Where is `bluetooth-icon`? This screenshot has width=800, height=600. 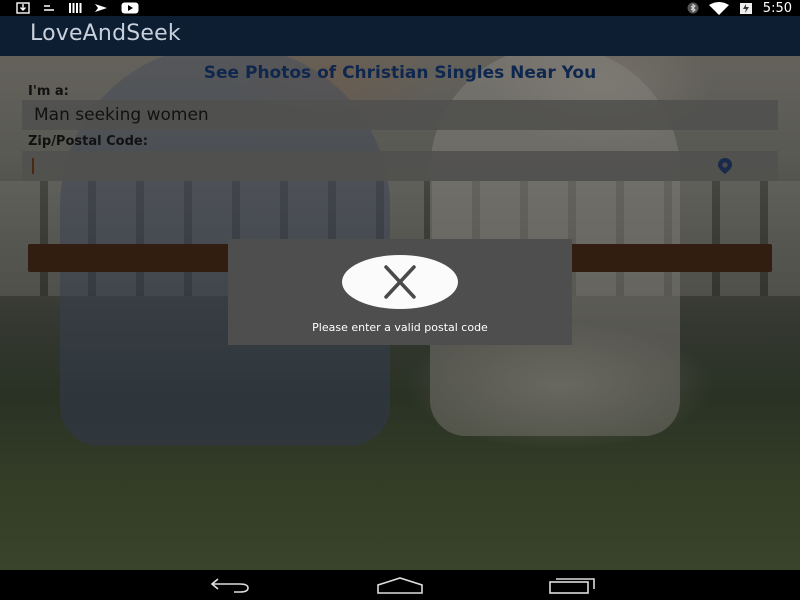
bluetooth-icon is located at coordinates (693, 8).